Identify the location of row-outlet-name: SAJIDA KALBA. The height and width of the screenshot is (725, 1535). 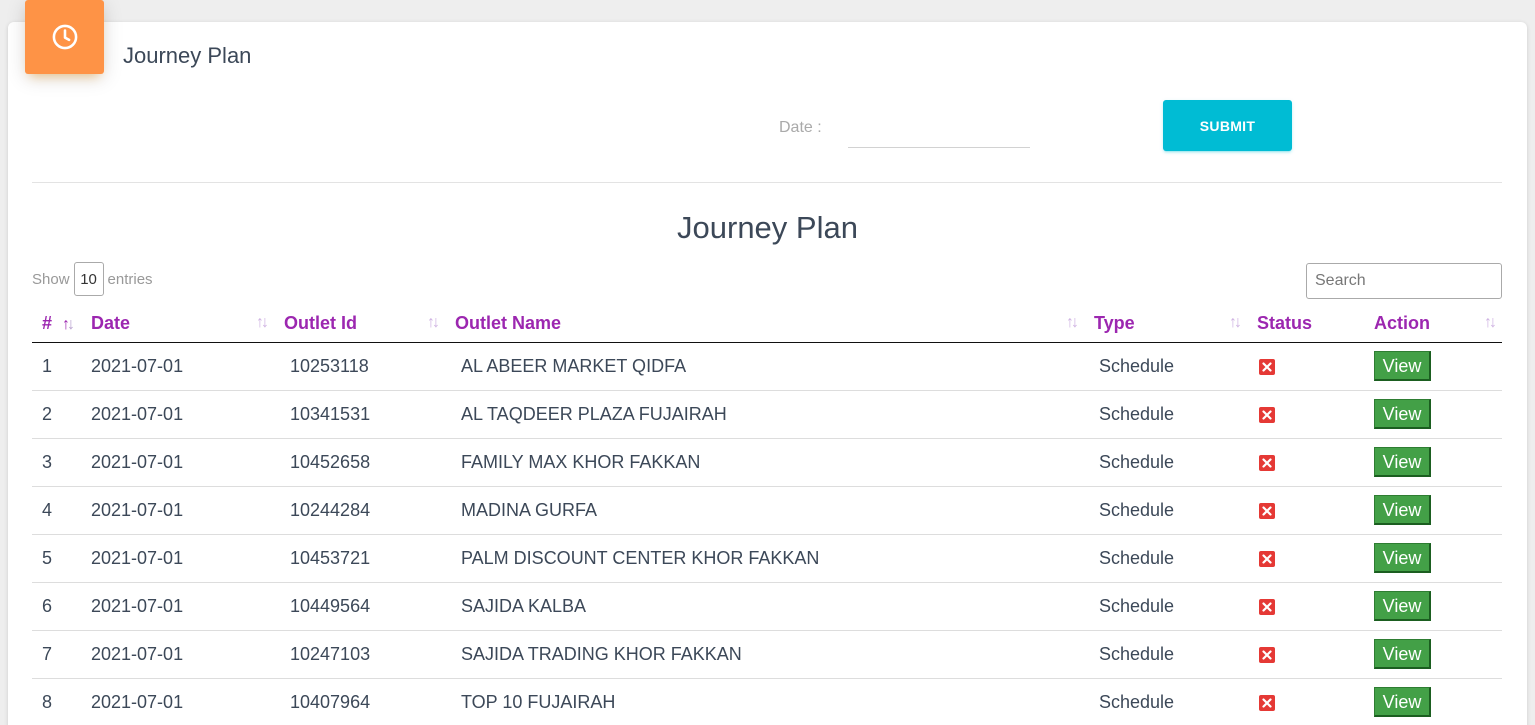
(764, 606).